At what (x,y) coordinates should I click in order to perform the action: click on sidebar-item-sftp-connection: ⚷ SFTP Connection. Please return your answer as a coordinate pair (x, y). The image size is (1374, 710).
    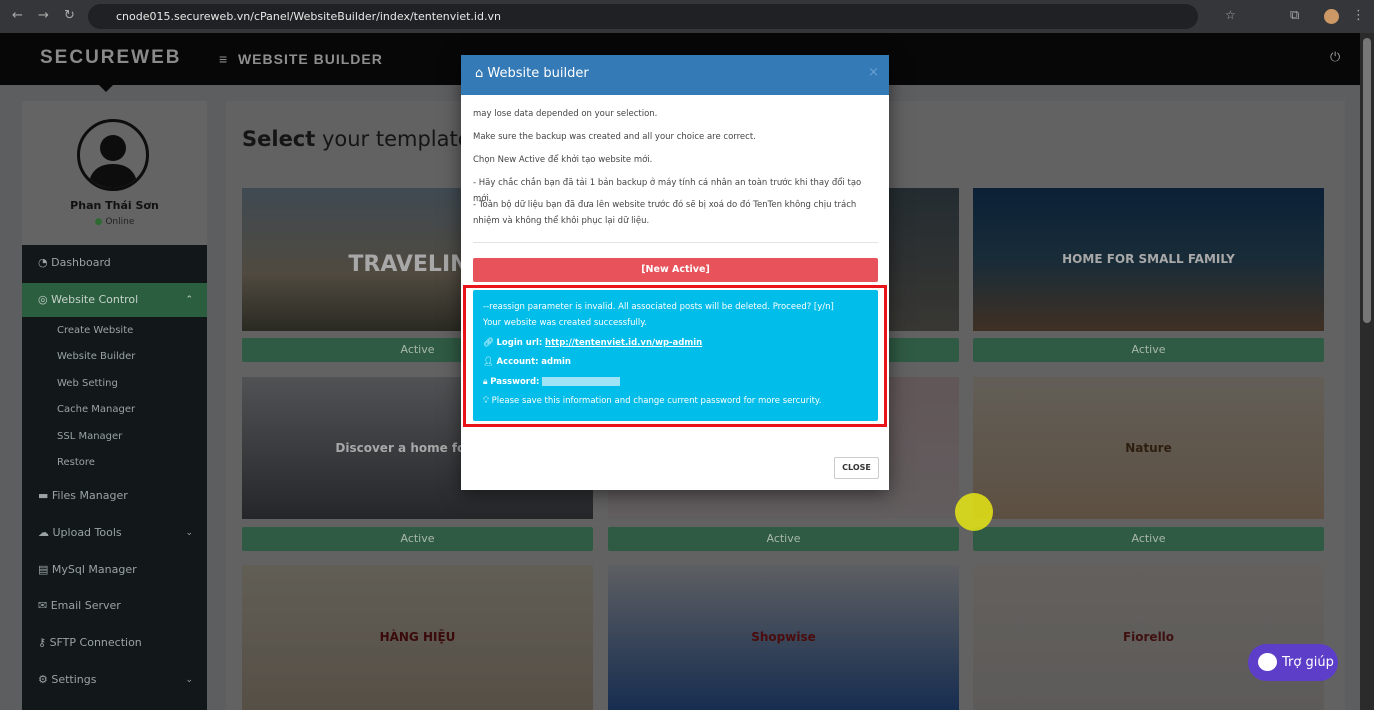
    Looking at the image, I should click on (114, 643).